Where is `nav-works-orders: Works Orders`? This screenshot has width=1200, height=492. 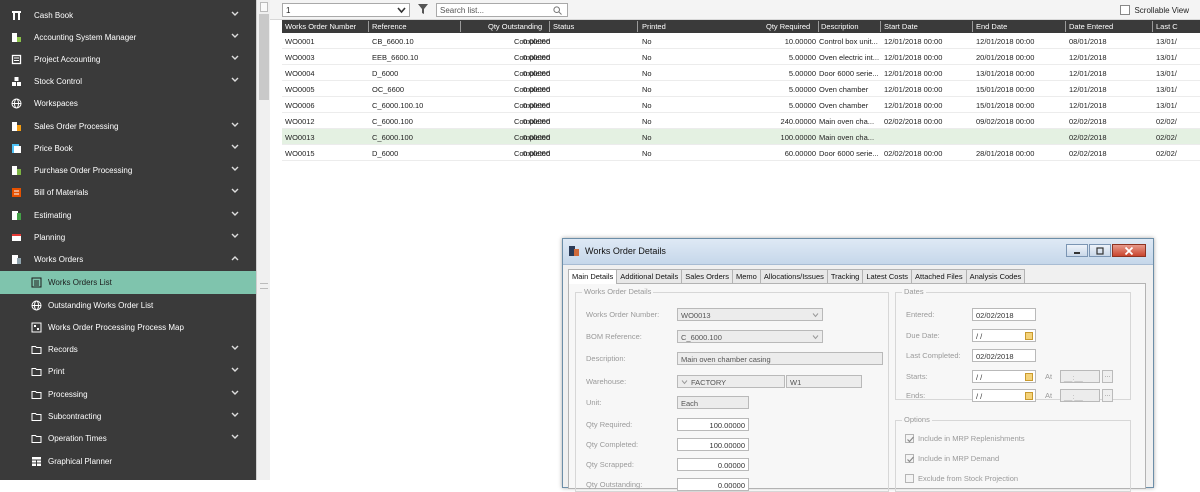 nav-works-orders: Works Orders is located at coordinates (128, 259).